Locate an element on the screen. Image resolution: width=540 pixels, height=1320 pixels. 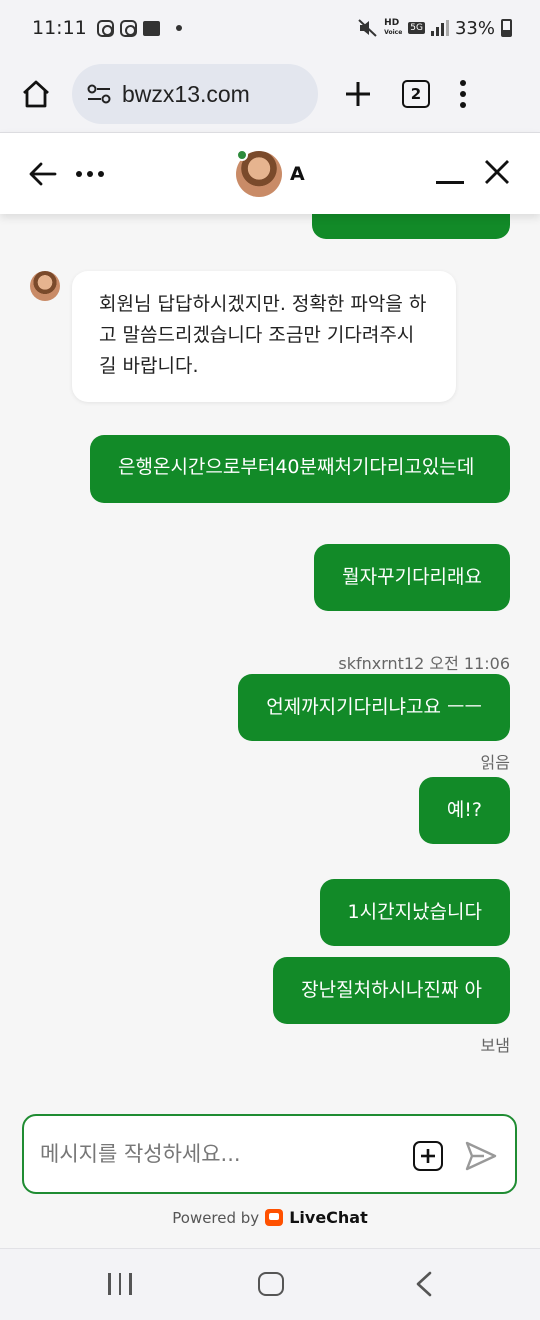
agent-avatar is located at coordinates (259, 173).